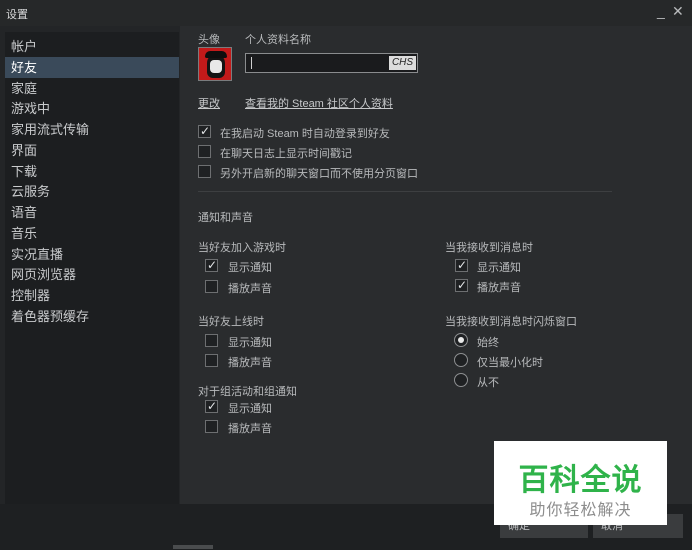  Describe the element at coordinates (204, 151) in the screenshot. I see `chat-timestamp-checkbox` at that location.